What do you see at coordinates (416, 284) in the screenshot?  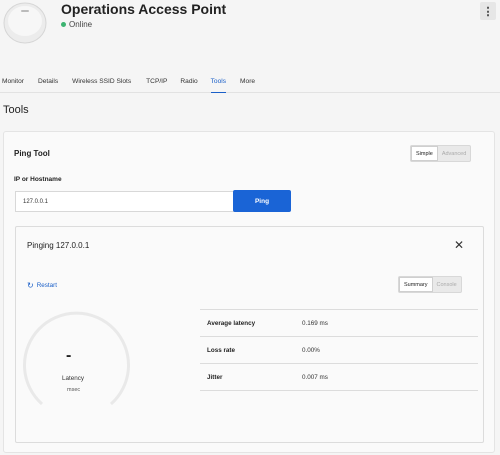 I see `summary-view-button: Summary` at bounding box center [416, 284].